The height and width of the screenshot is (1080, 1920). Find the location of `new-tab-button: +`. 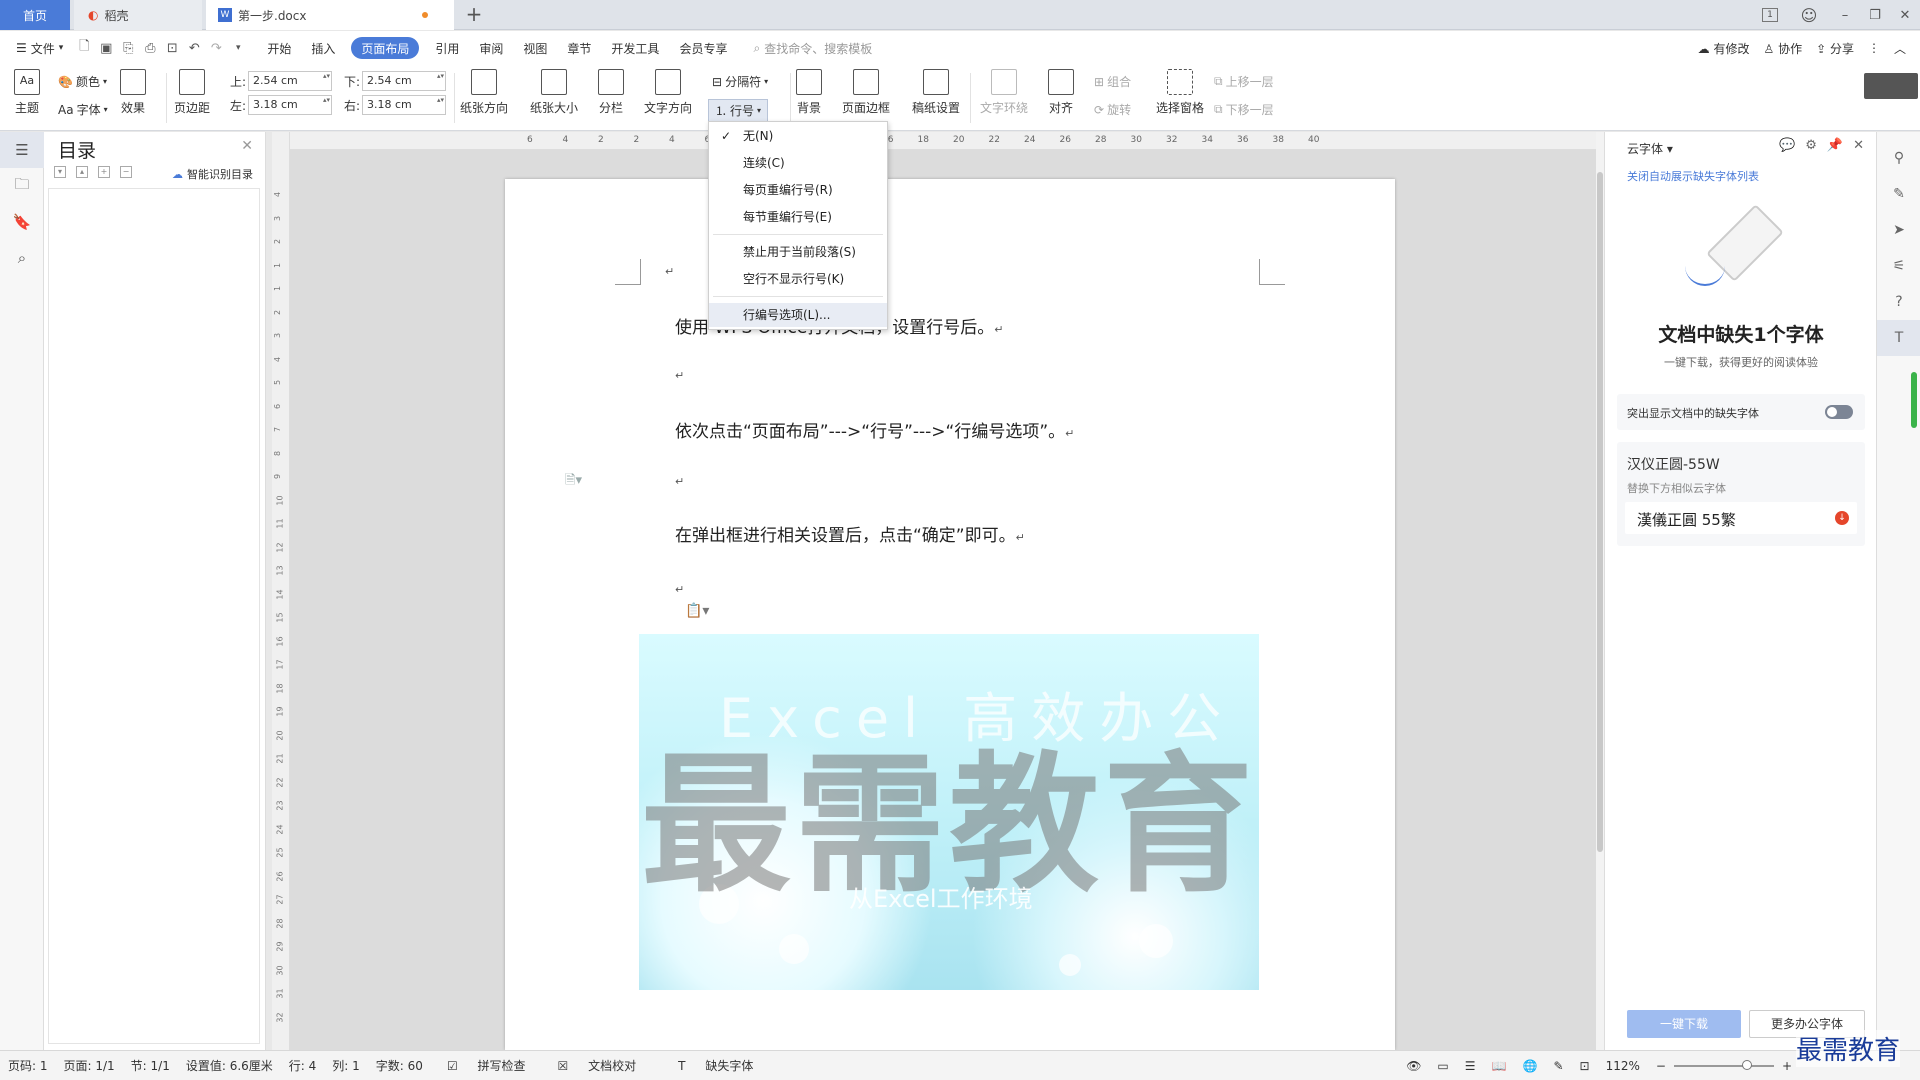

new-tab-button: + is located at coordinates (474, 14).